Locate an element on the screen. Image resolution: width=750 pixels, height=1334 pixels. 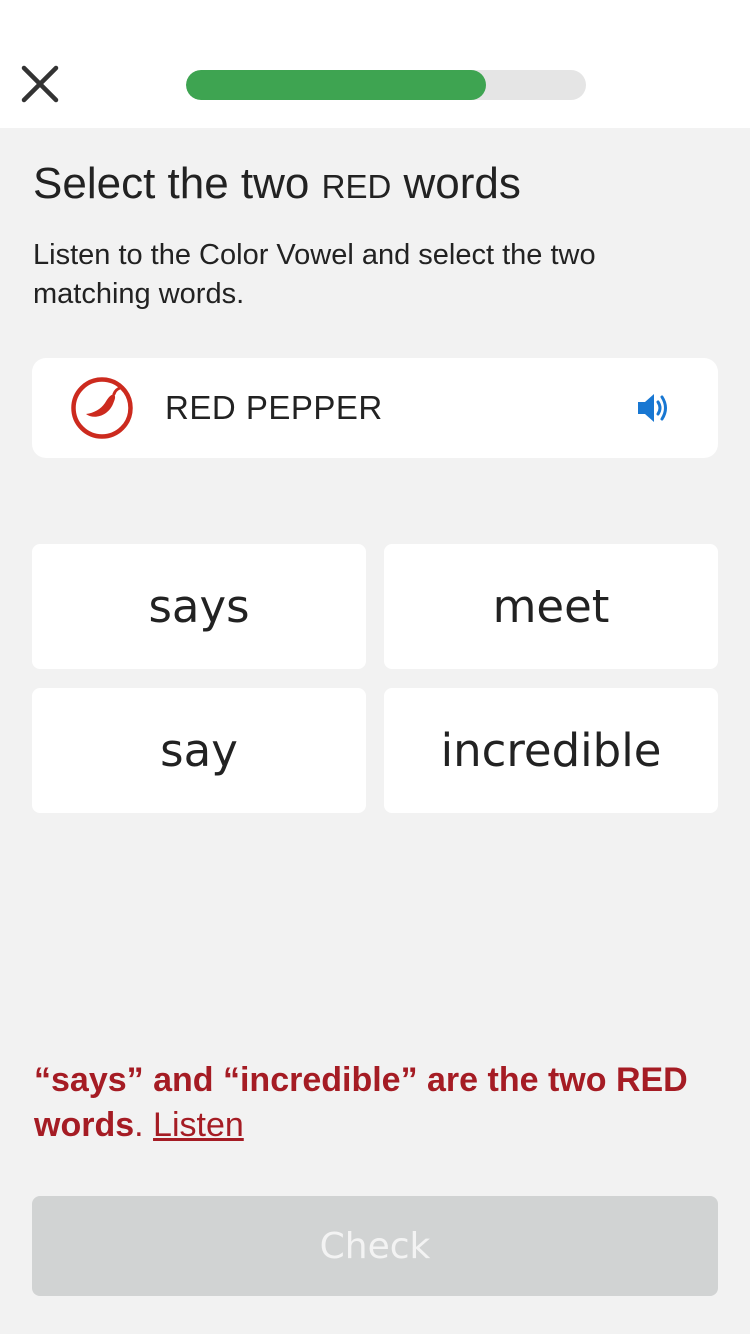
word-option-incredible: incredible is located at coordinates (551, 750).